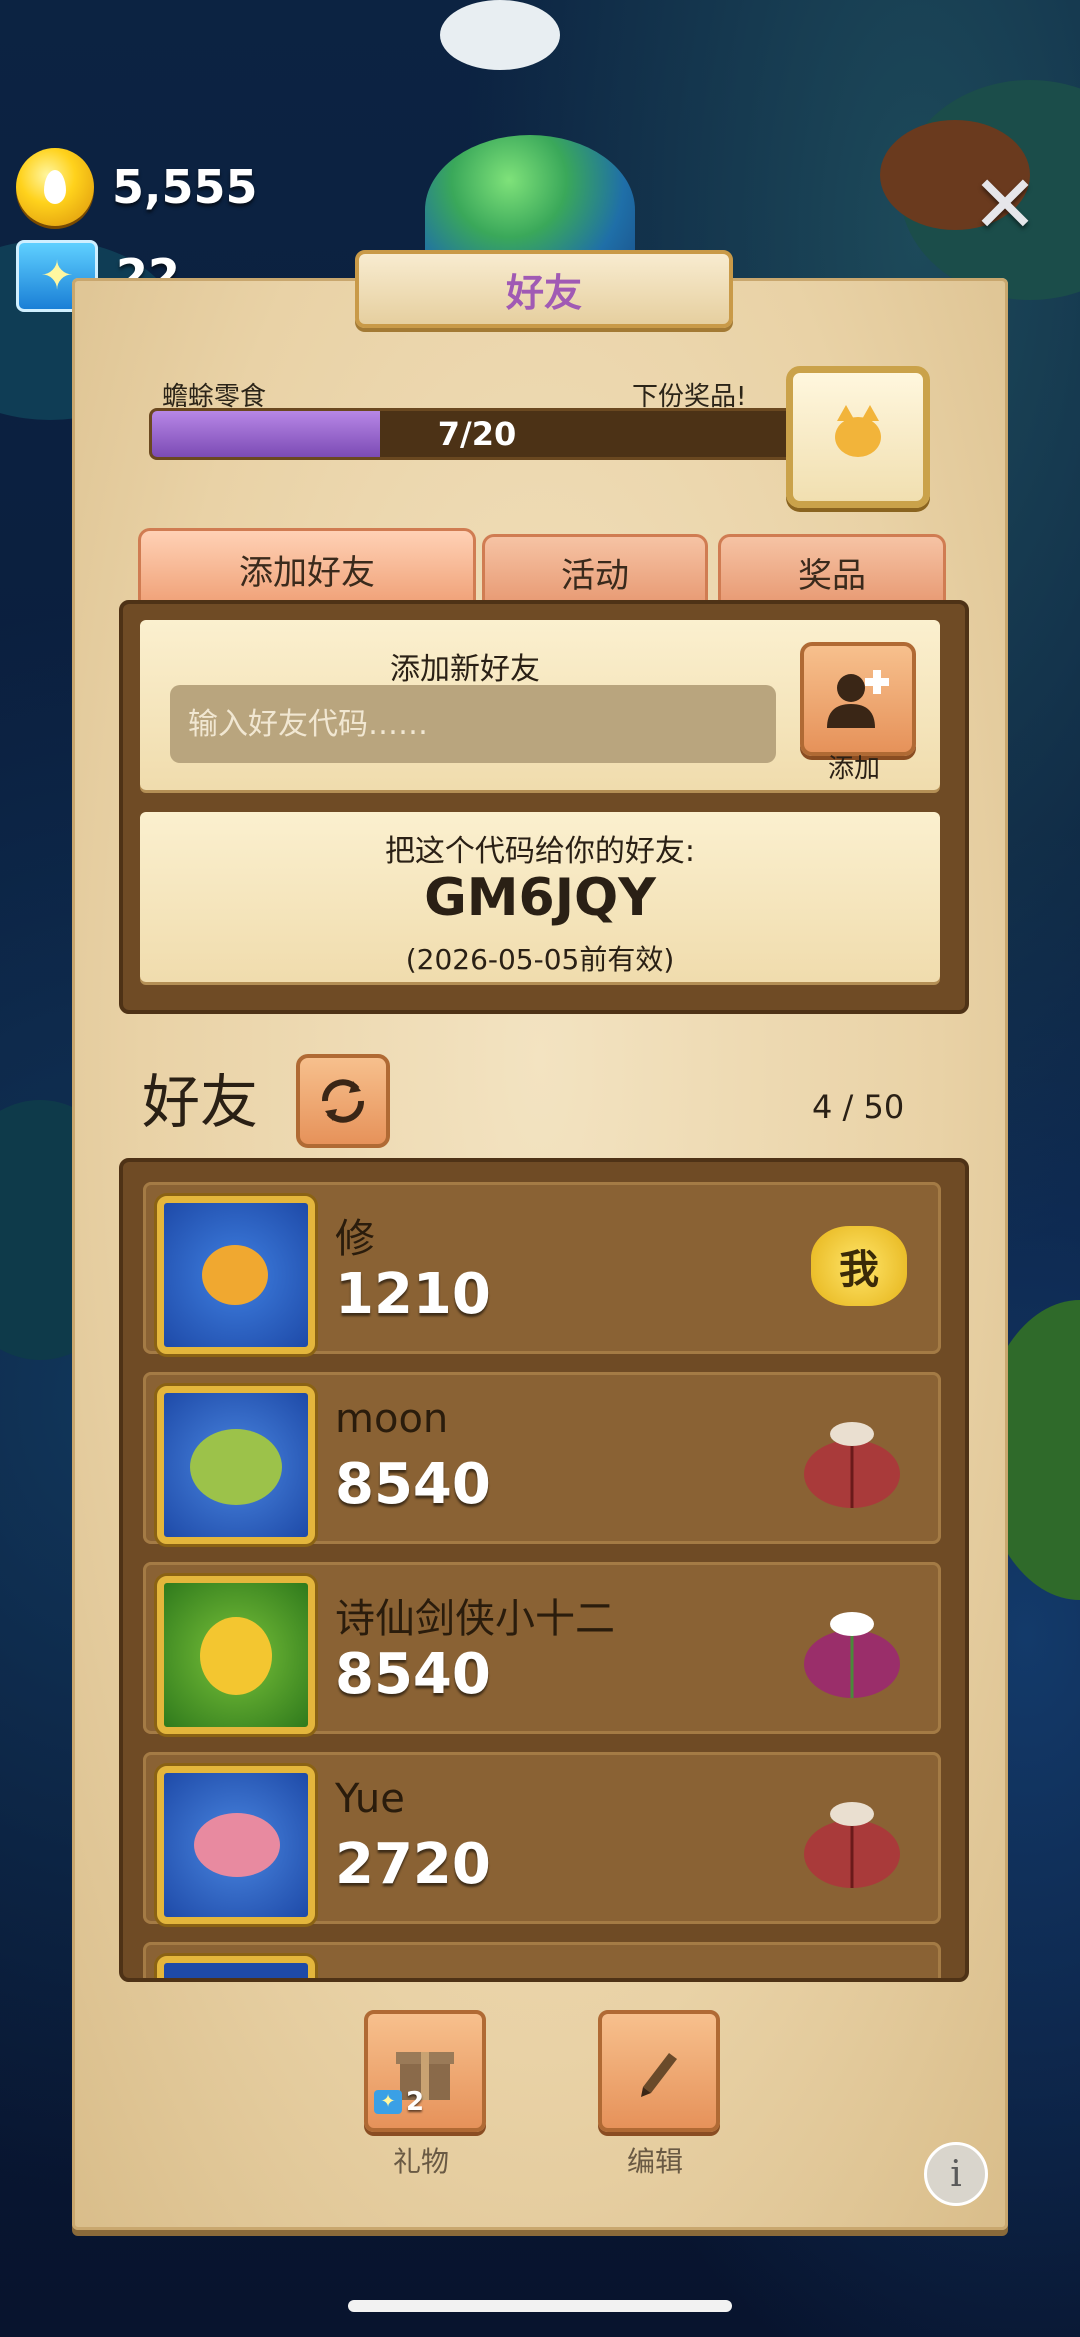  Describe the element at coordinates (500, 35) in the screenshot. I see `moth-decoration` at that location.